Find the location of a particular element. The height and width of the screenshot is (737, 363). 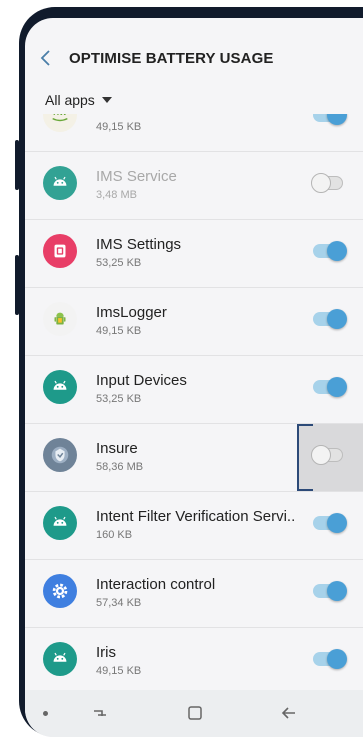

app-row: IMS Settings 53,25 KB is located at coordinates (194, 254).